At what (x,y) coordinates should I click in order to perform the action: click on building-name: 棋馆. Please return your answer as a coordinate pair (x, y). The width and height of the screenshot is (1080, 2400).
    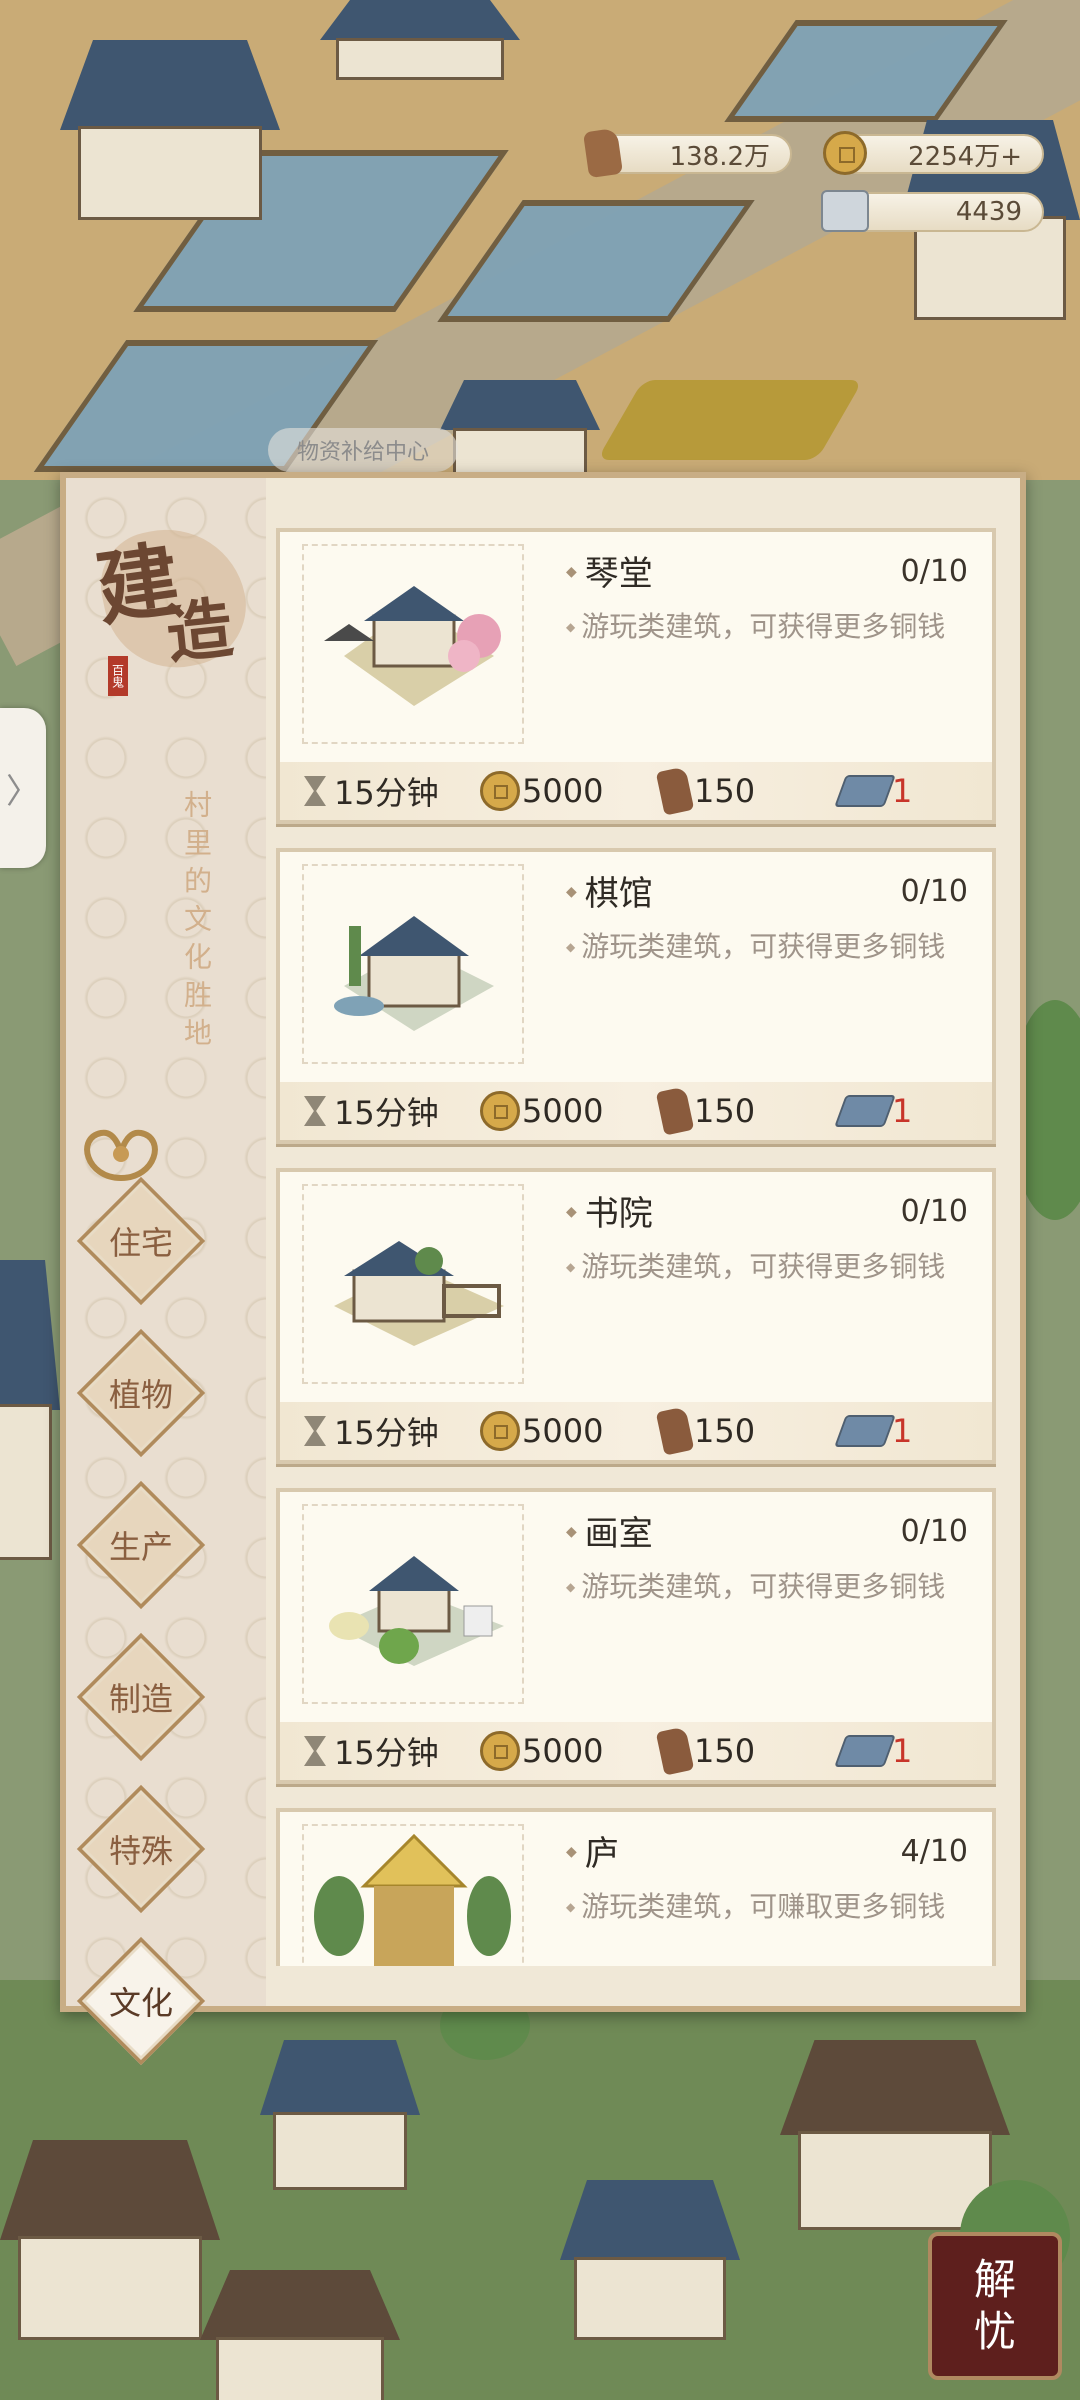
    Looking at the image, I should click on (609, 890).